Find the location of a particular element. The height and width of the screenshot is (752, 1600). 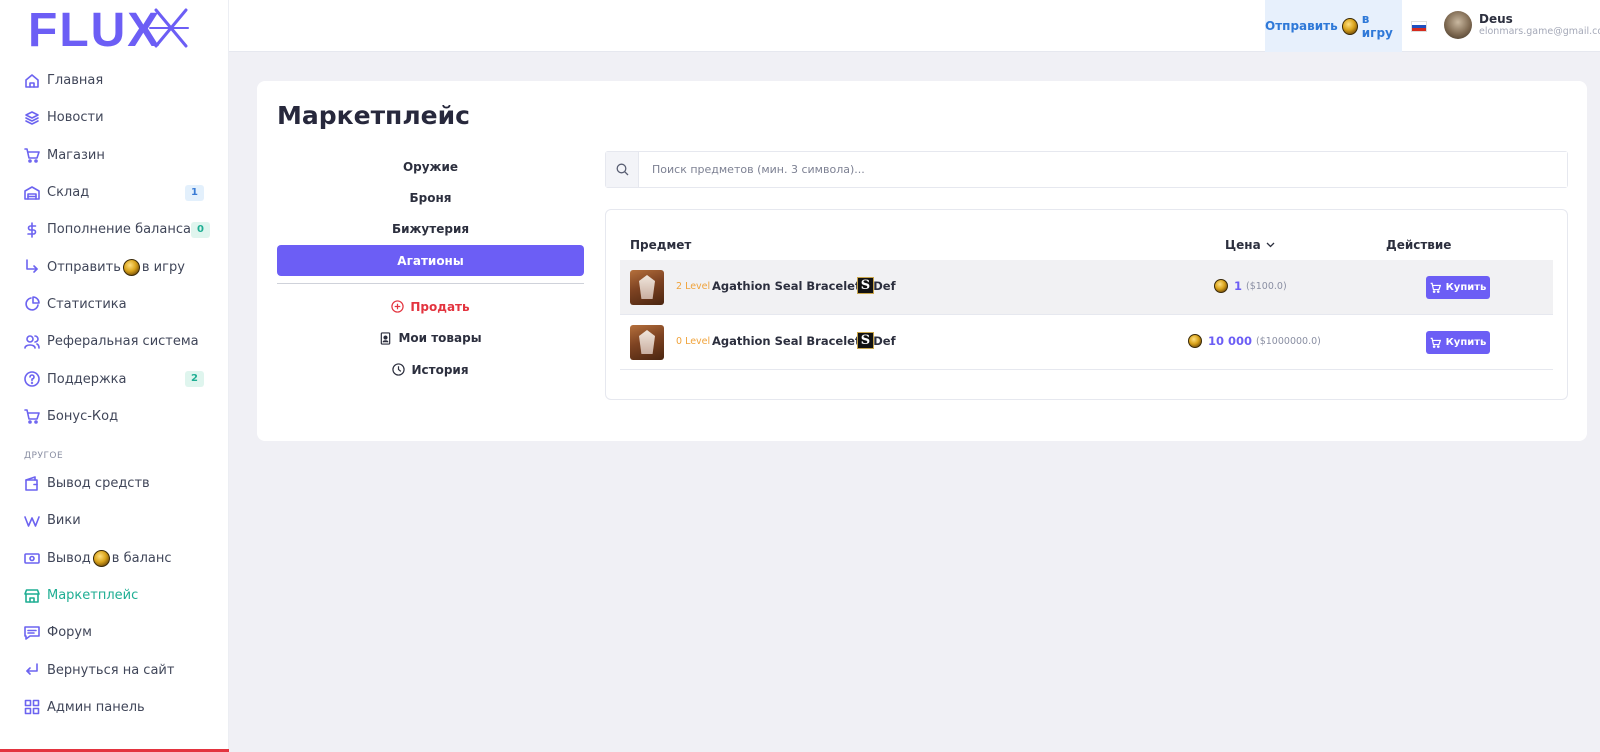

grid-icon is located at coordinates (32, 707).